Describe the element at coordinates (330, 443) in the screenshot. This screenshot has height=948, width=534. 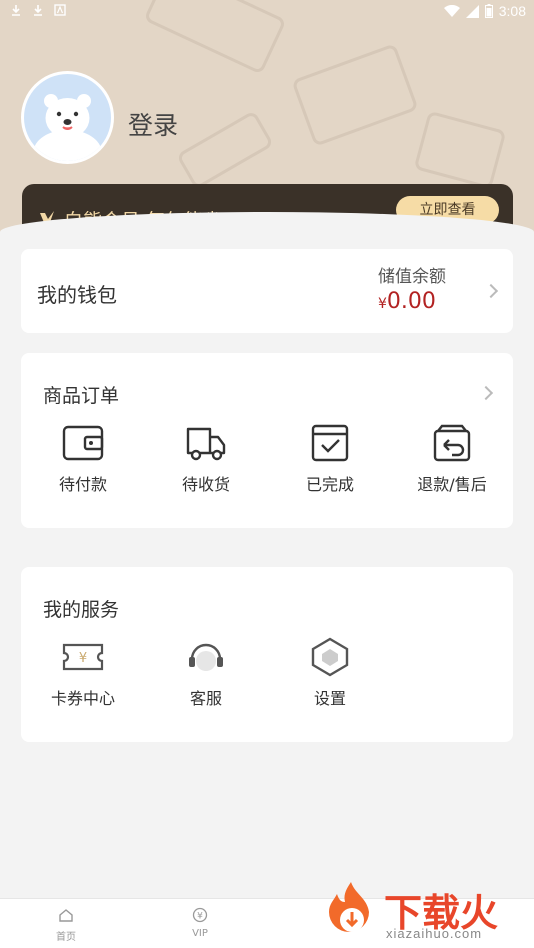
I see `check-box-icon` at that location.